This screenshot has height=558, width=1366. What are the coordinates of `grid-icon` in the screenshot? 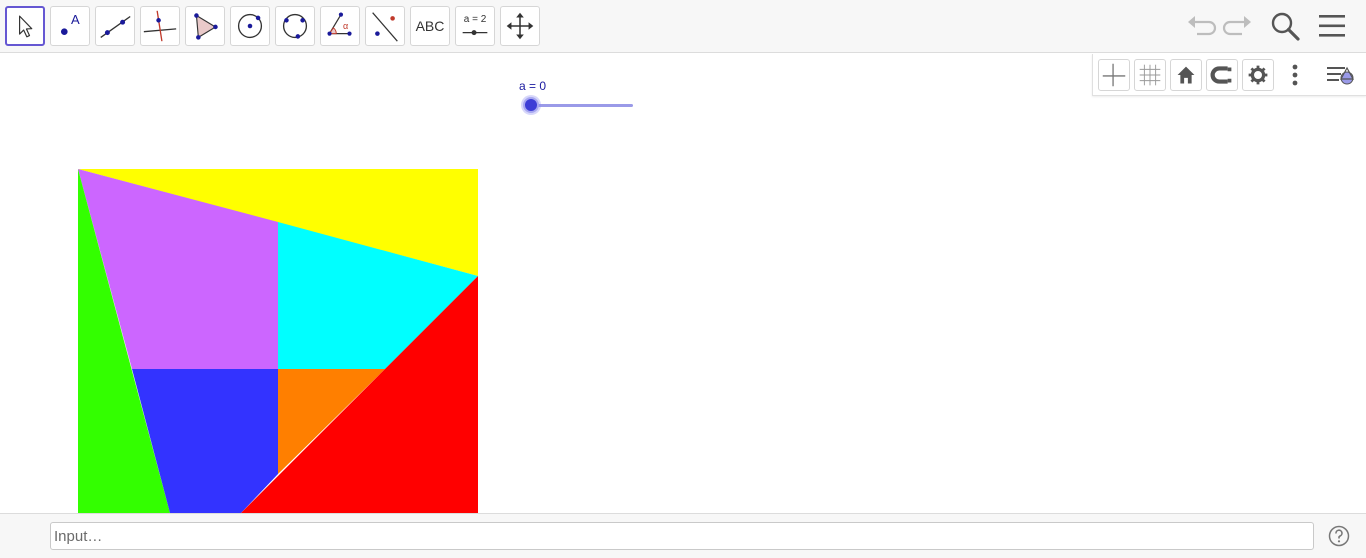 It's located at (1150, 75).